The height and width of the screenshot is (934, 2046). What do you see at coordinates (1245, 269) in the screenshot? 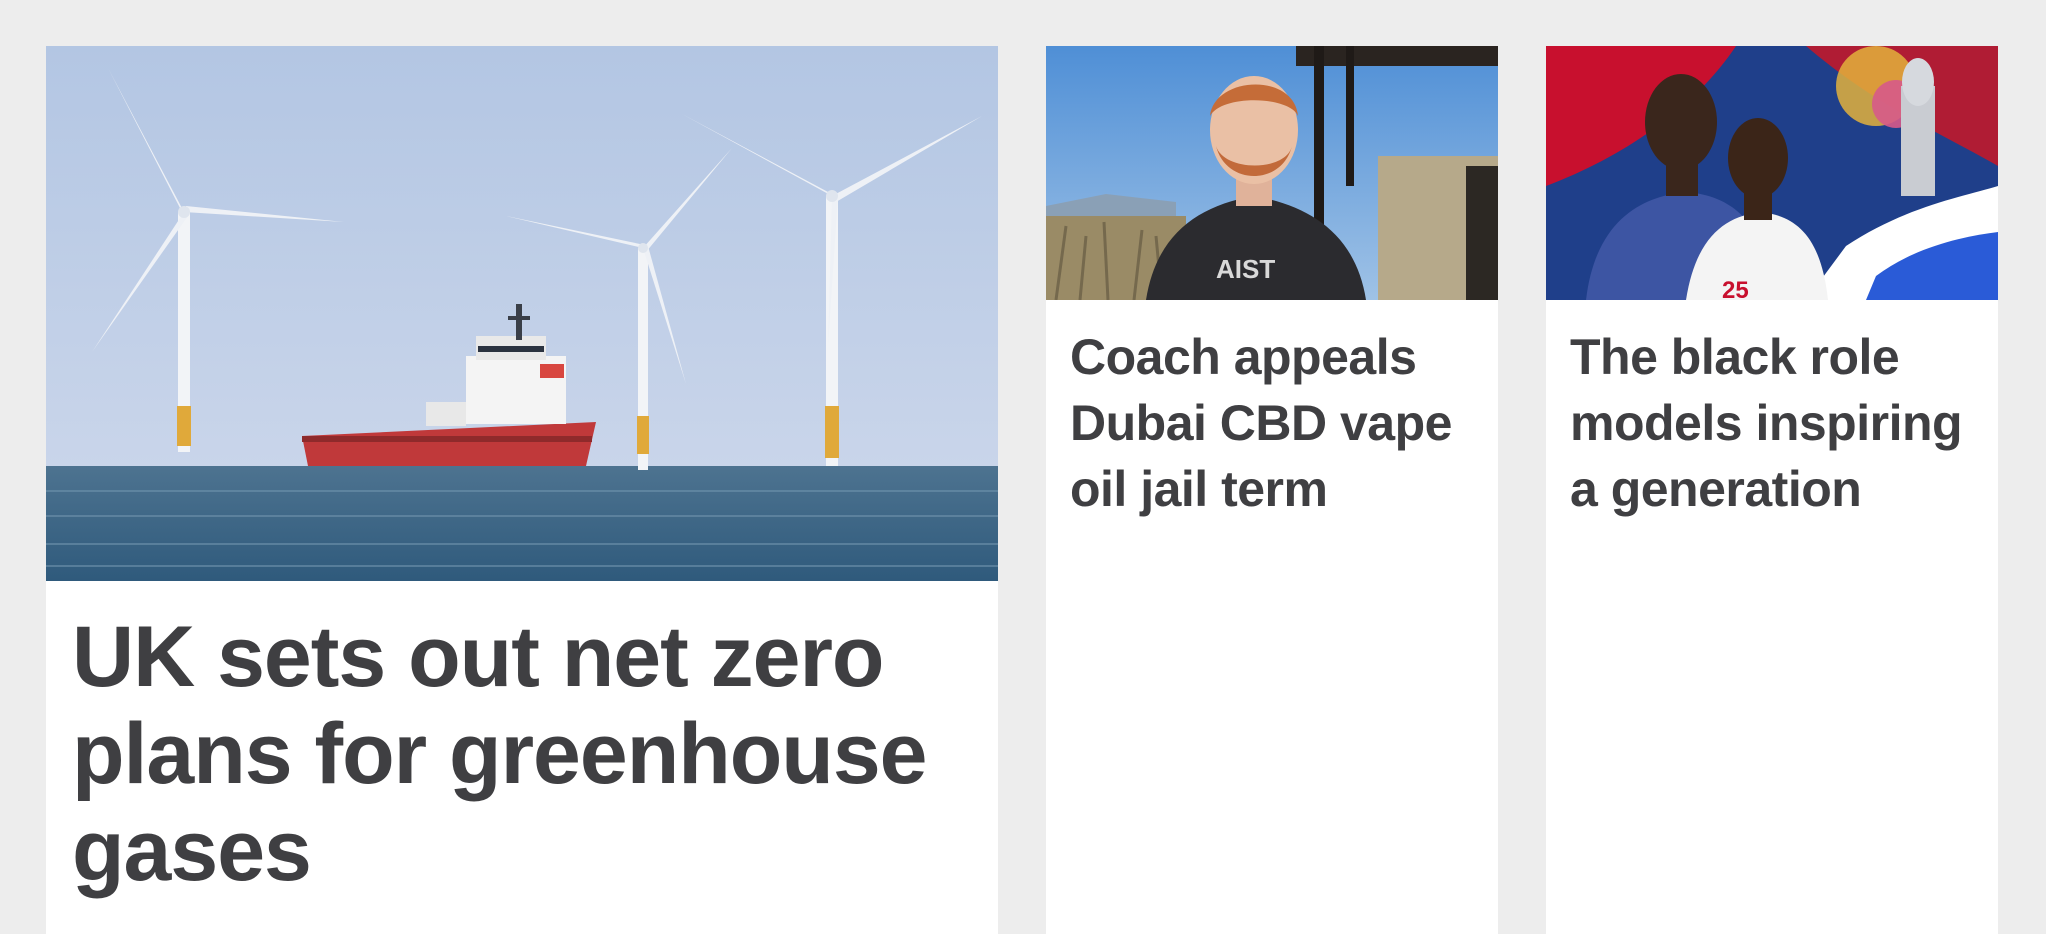
I see `svg-text: AIST` at bounding box center [1245, 269].